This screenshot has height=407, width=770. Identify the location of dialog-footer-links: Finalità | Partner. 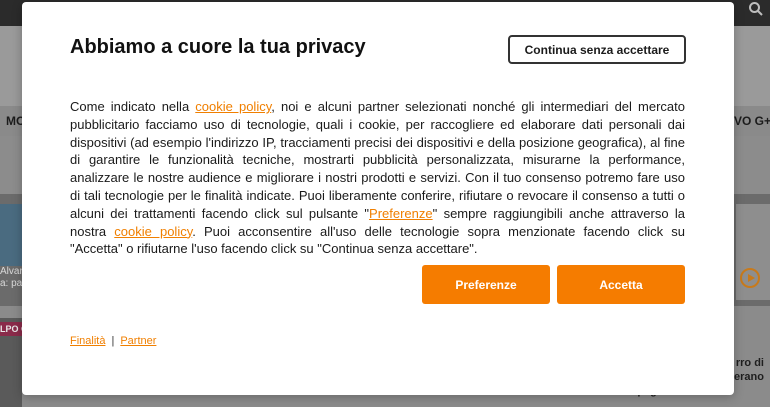
(113, 341).